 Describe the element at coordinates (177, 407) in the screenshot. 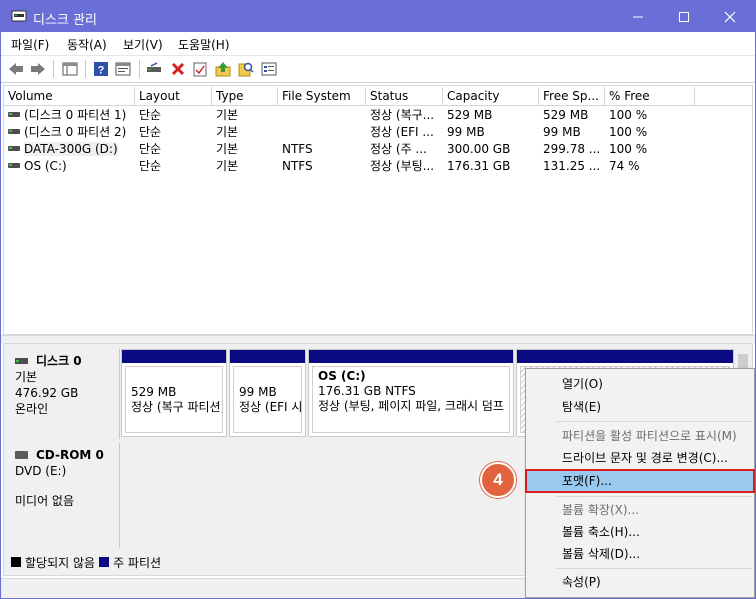

I see `partition-status: 정상 (복구 파티션)` at that location.